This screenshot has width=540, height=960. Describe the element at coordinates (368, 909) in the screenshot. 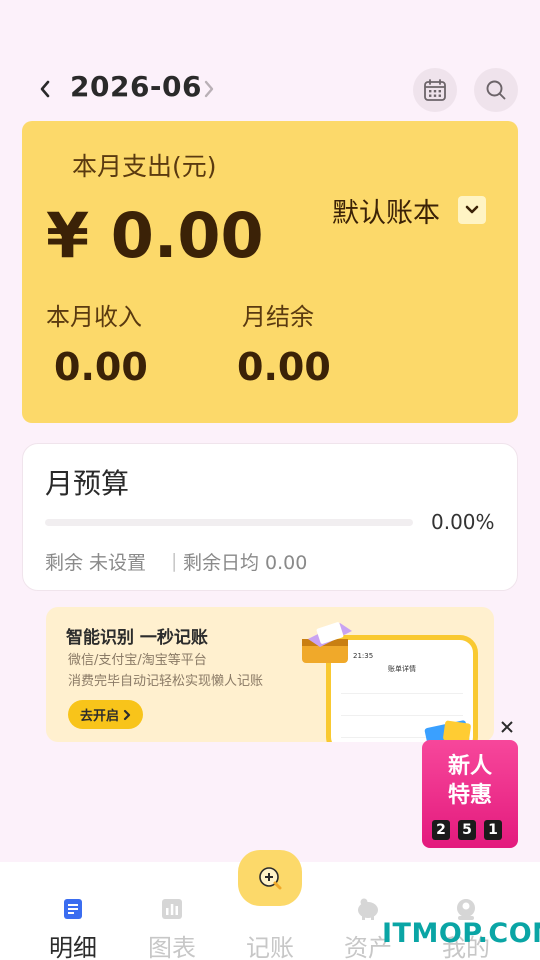

I see `piggy-bank-icon` at that location.